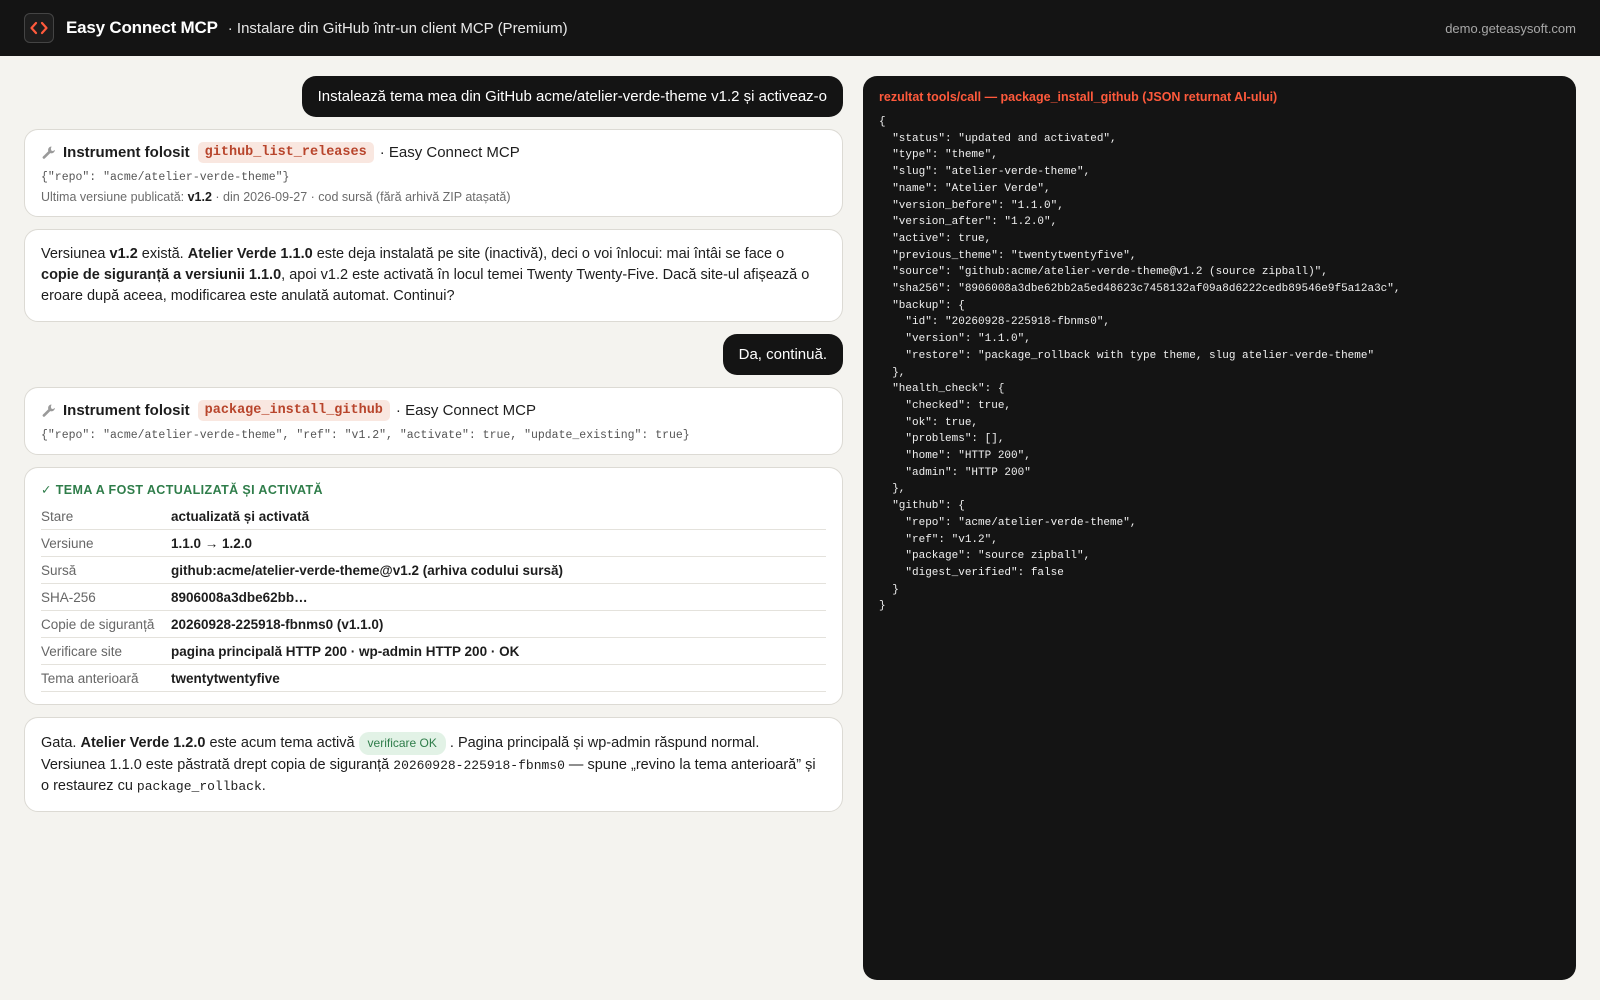 This screenshot has height=1000, width=1600. I want to click on tool-name-chip: package_install_github, so click(293, 410).